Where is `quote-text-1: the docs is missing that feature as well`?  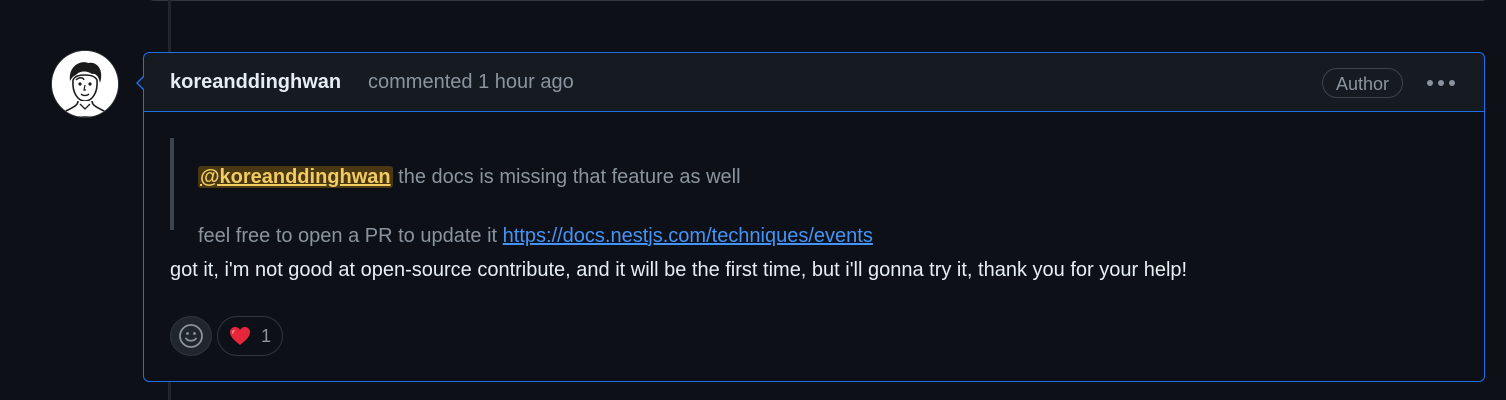
quote-text-1: the docs is missing that feature as well is located at coordinates (566, 177).